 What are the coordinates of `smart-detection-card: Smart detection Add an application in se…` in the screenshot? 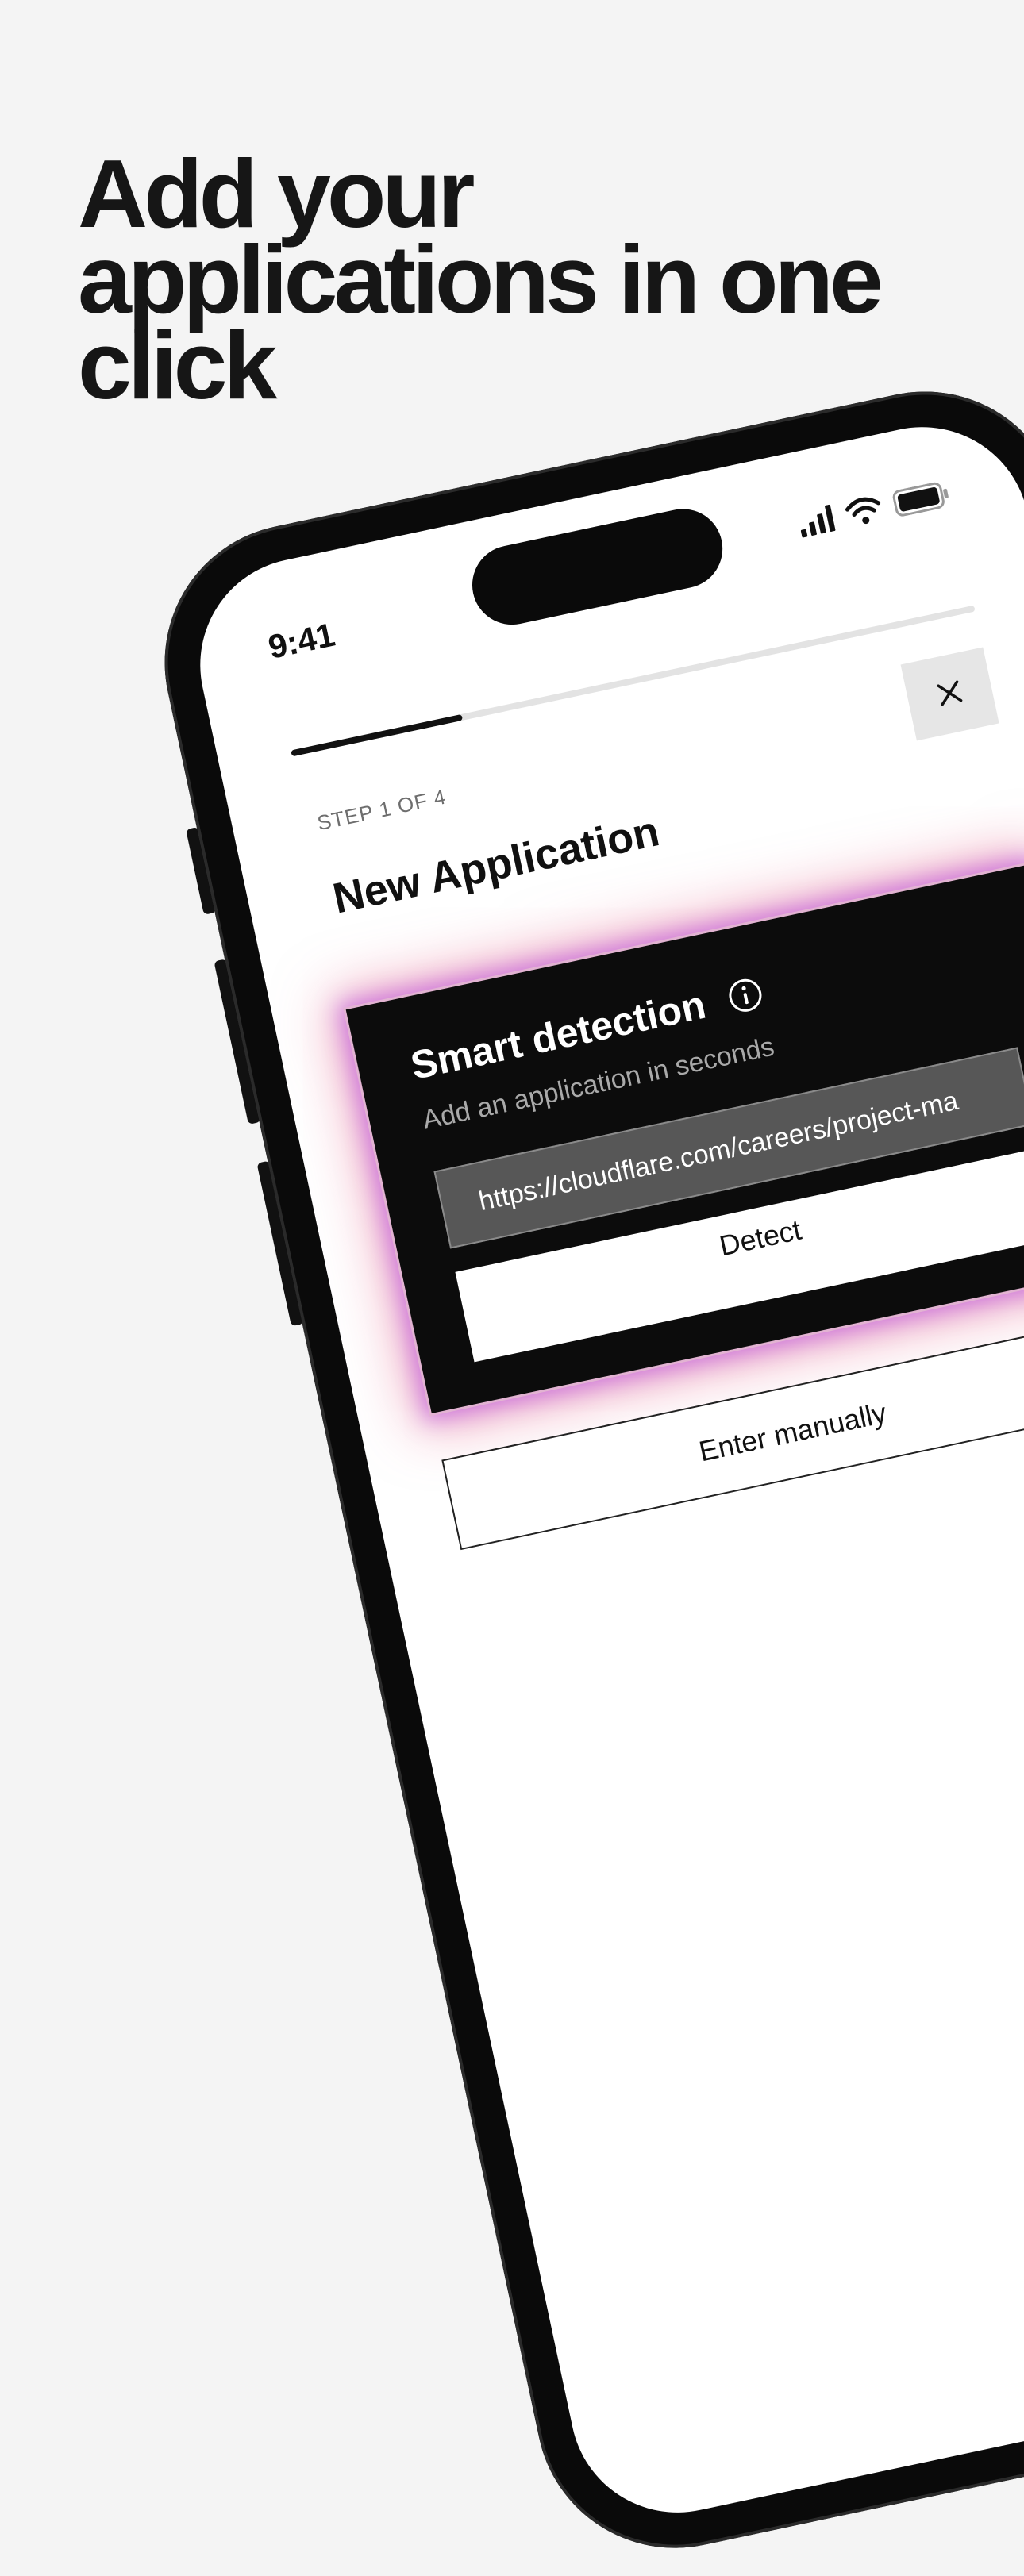 It's located at (684, 1138).